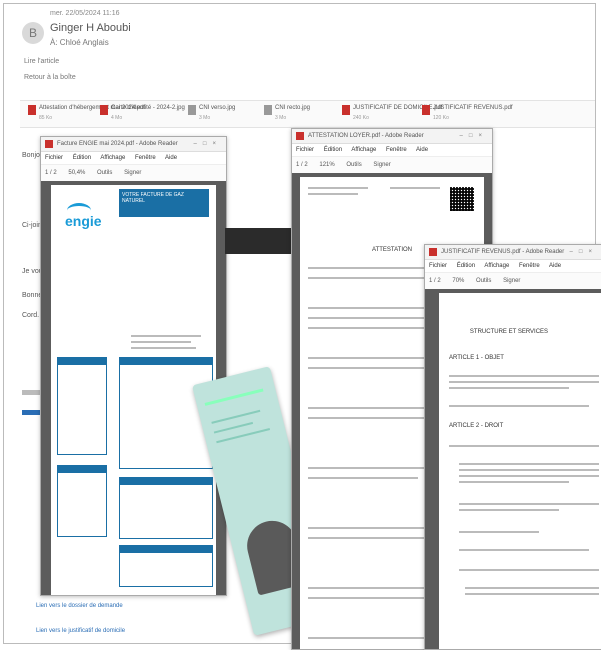  I want to click on body-text: Cord., so click(31, 315).